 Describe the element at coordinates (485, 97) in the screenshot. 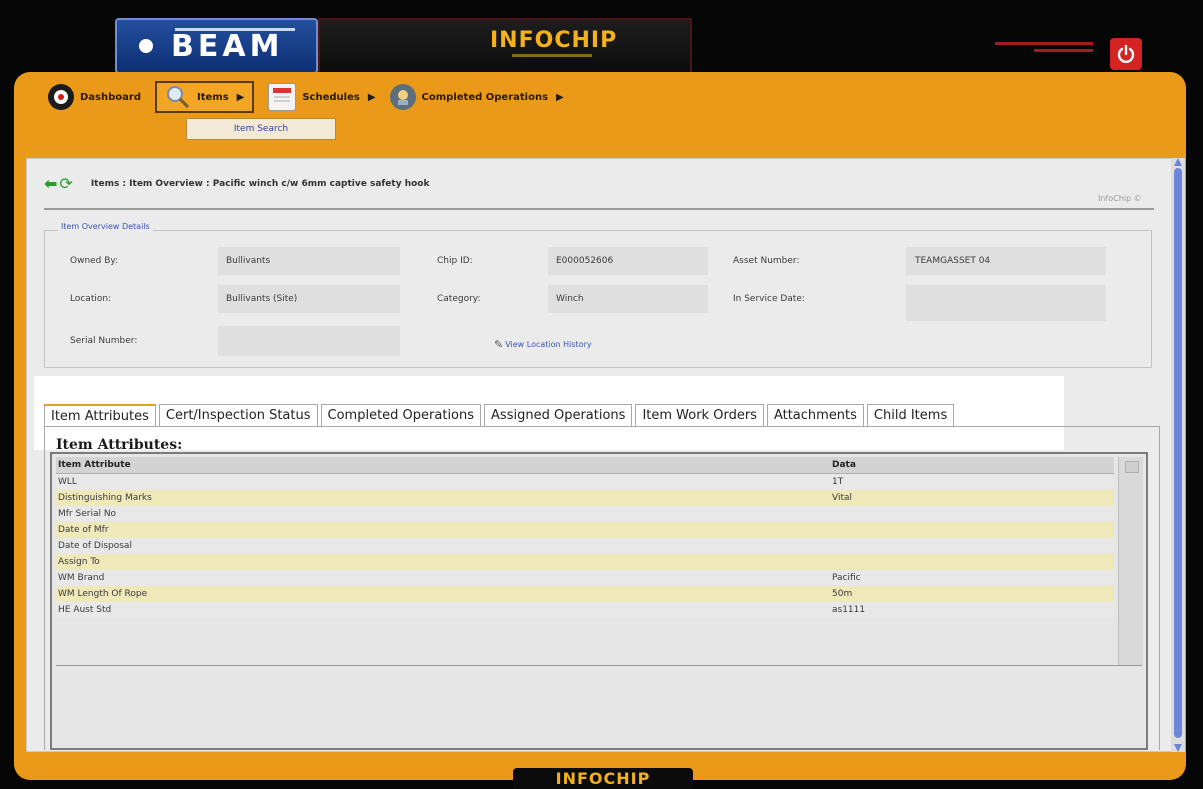

I see `nav-label: Completed Operations` at that location.